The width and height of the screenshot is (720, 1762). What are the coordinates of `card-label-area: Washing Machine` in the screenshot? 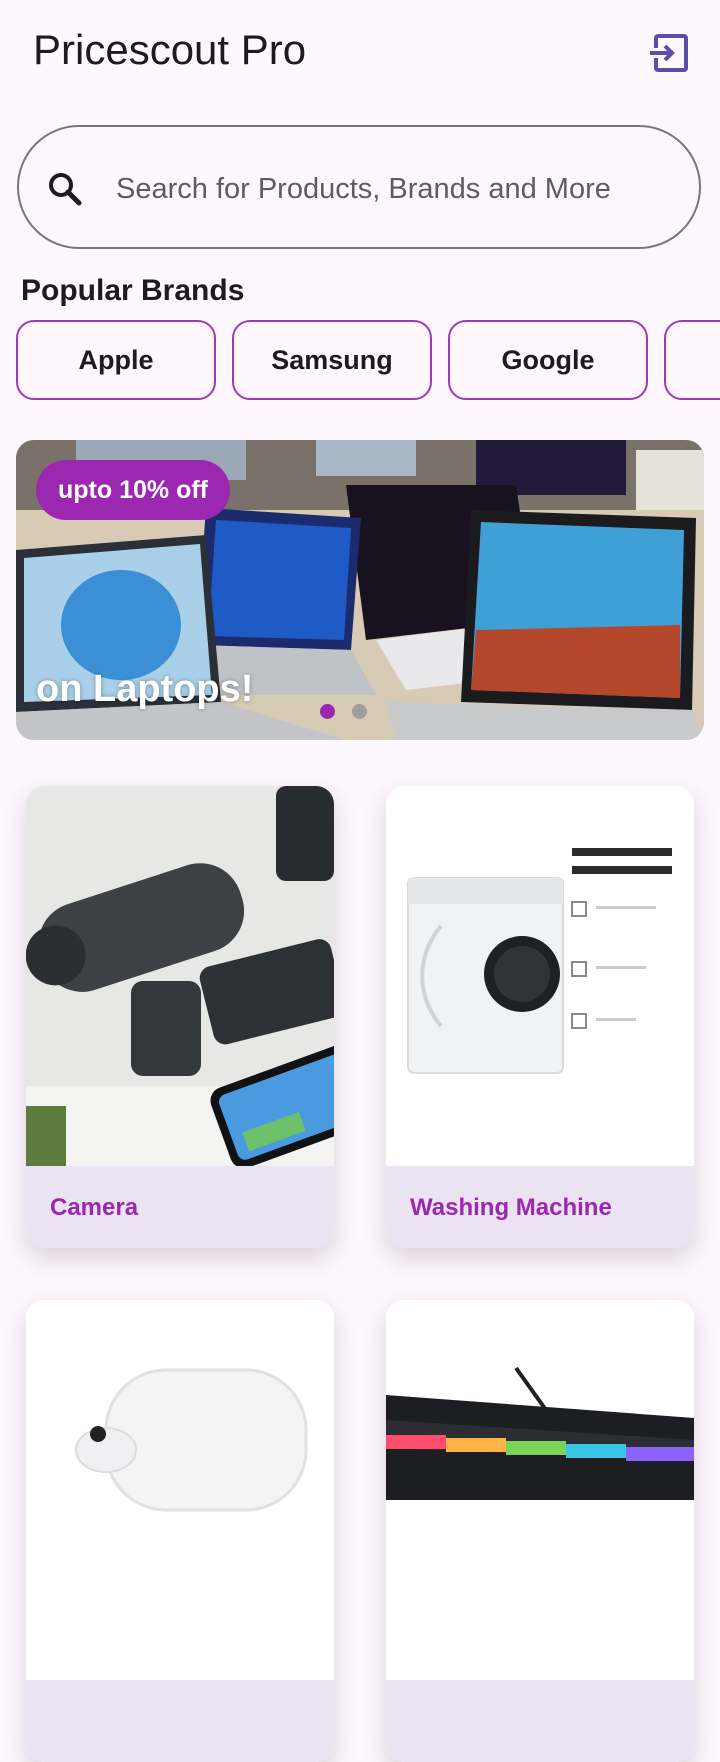 It's located at (540, 1207).